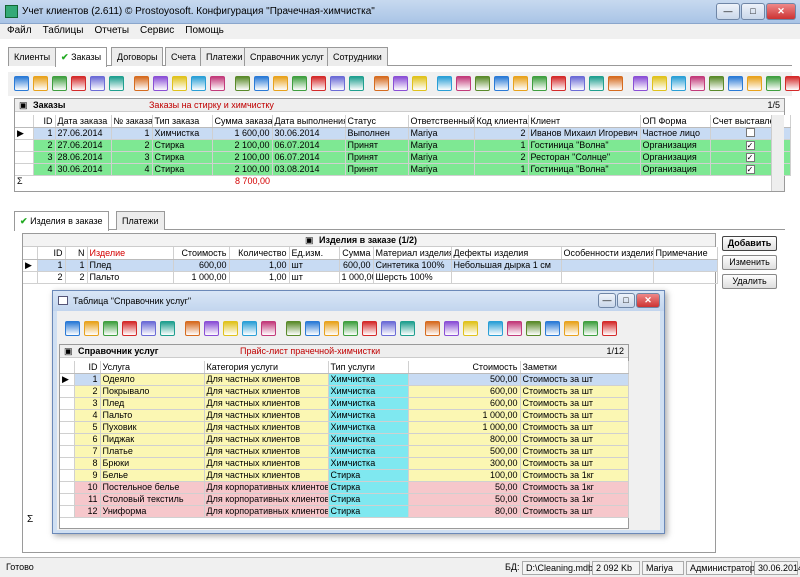  I want to click on table-cell, so click(506, 277).